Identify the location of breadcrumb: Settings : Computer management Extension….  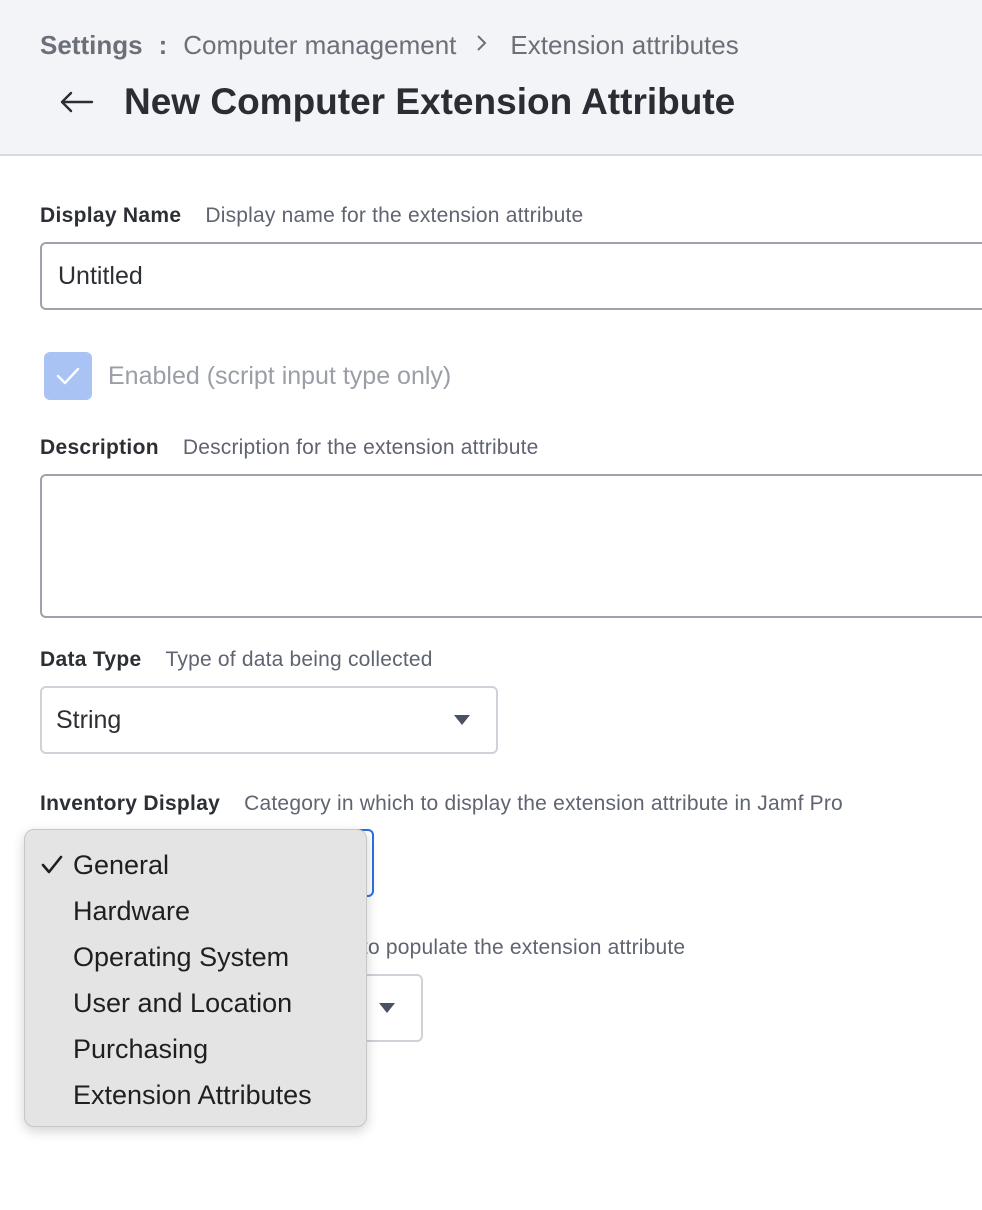
(389, 45).